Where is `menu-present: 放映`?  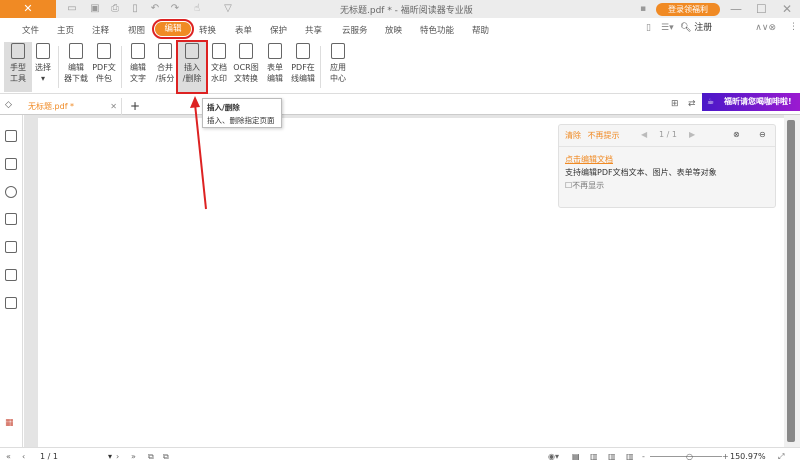
menu-present: 放映 is located at coordinates (393, 30).